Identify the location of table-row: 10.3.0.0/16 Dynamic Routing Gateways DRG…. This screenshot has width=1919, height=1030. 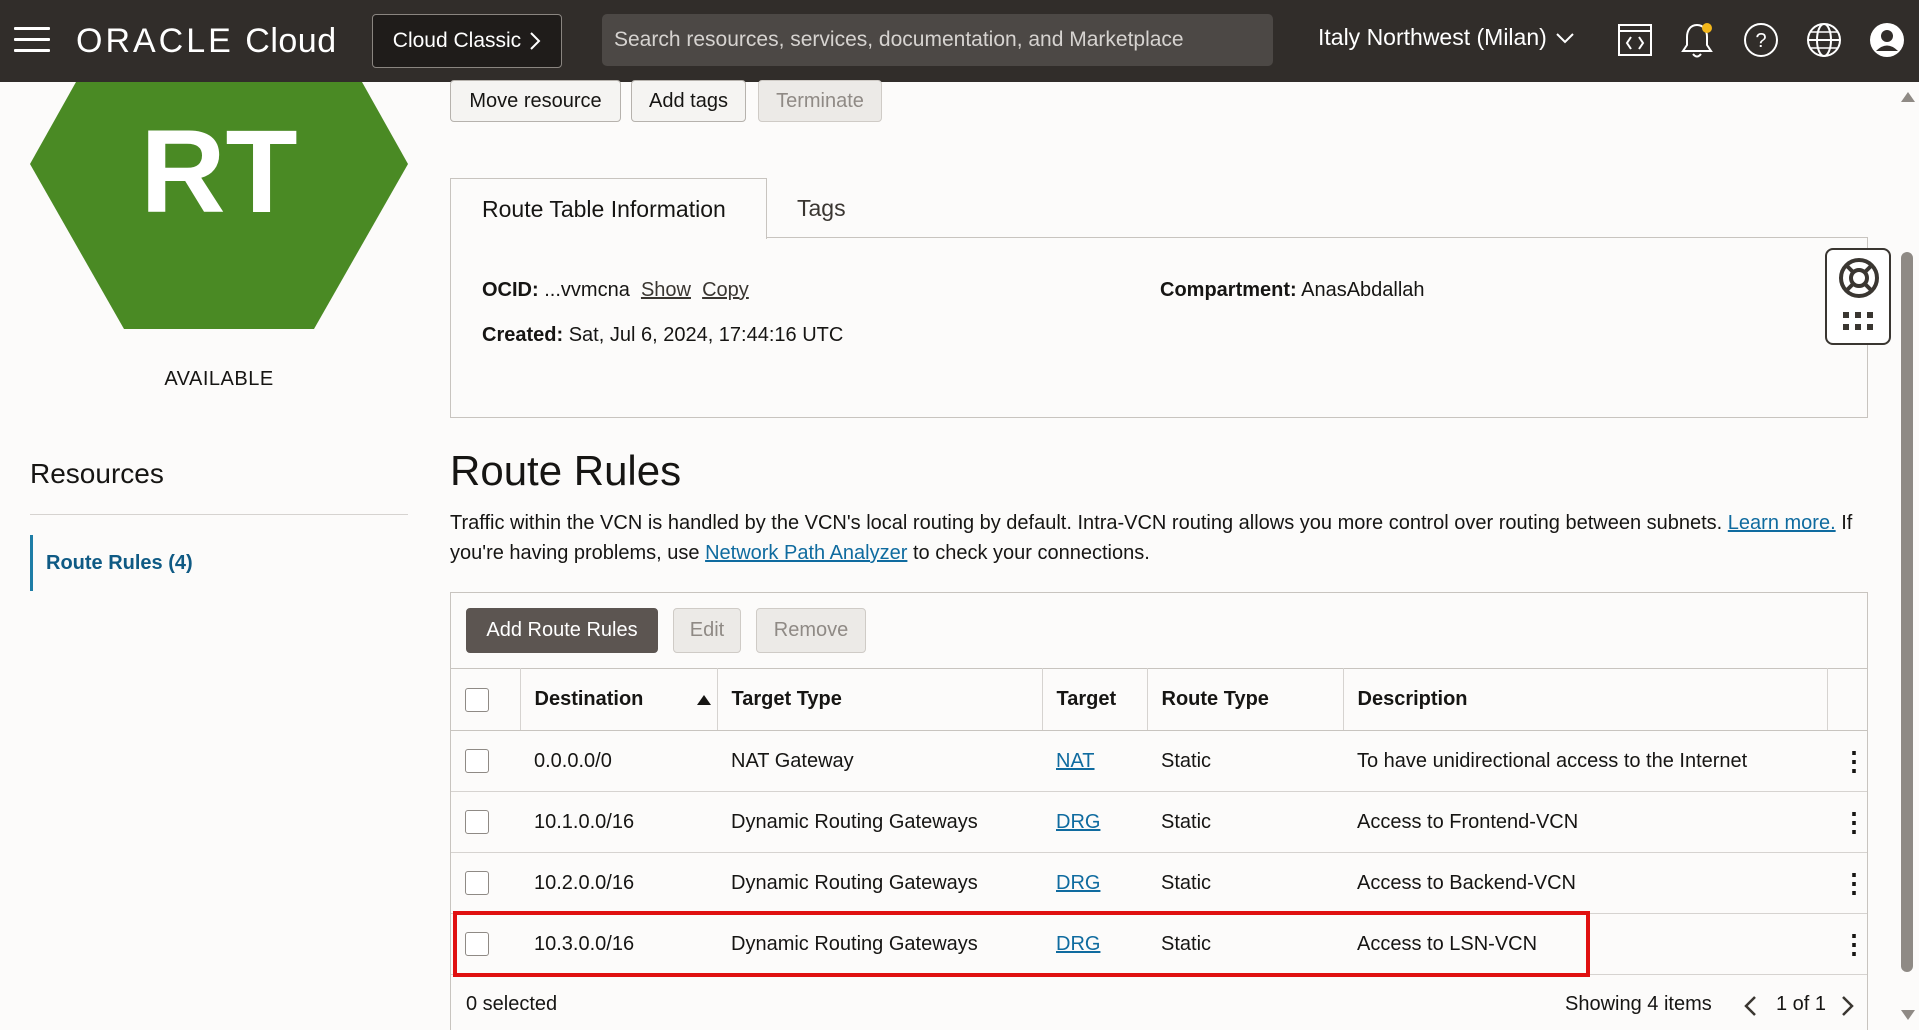
(1159, 944).